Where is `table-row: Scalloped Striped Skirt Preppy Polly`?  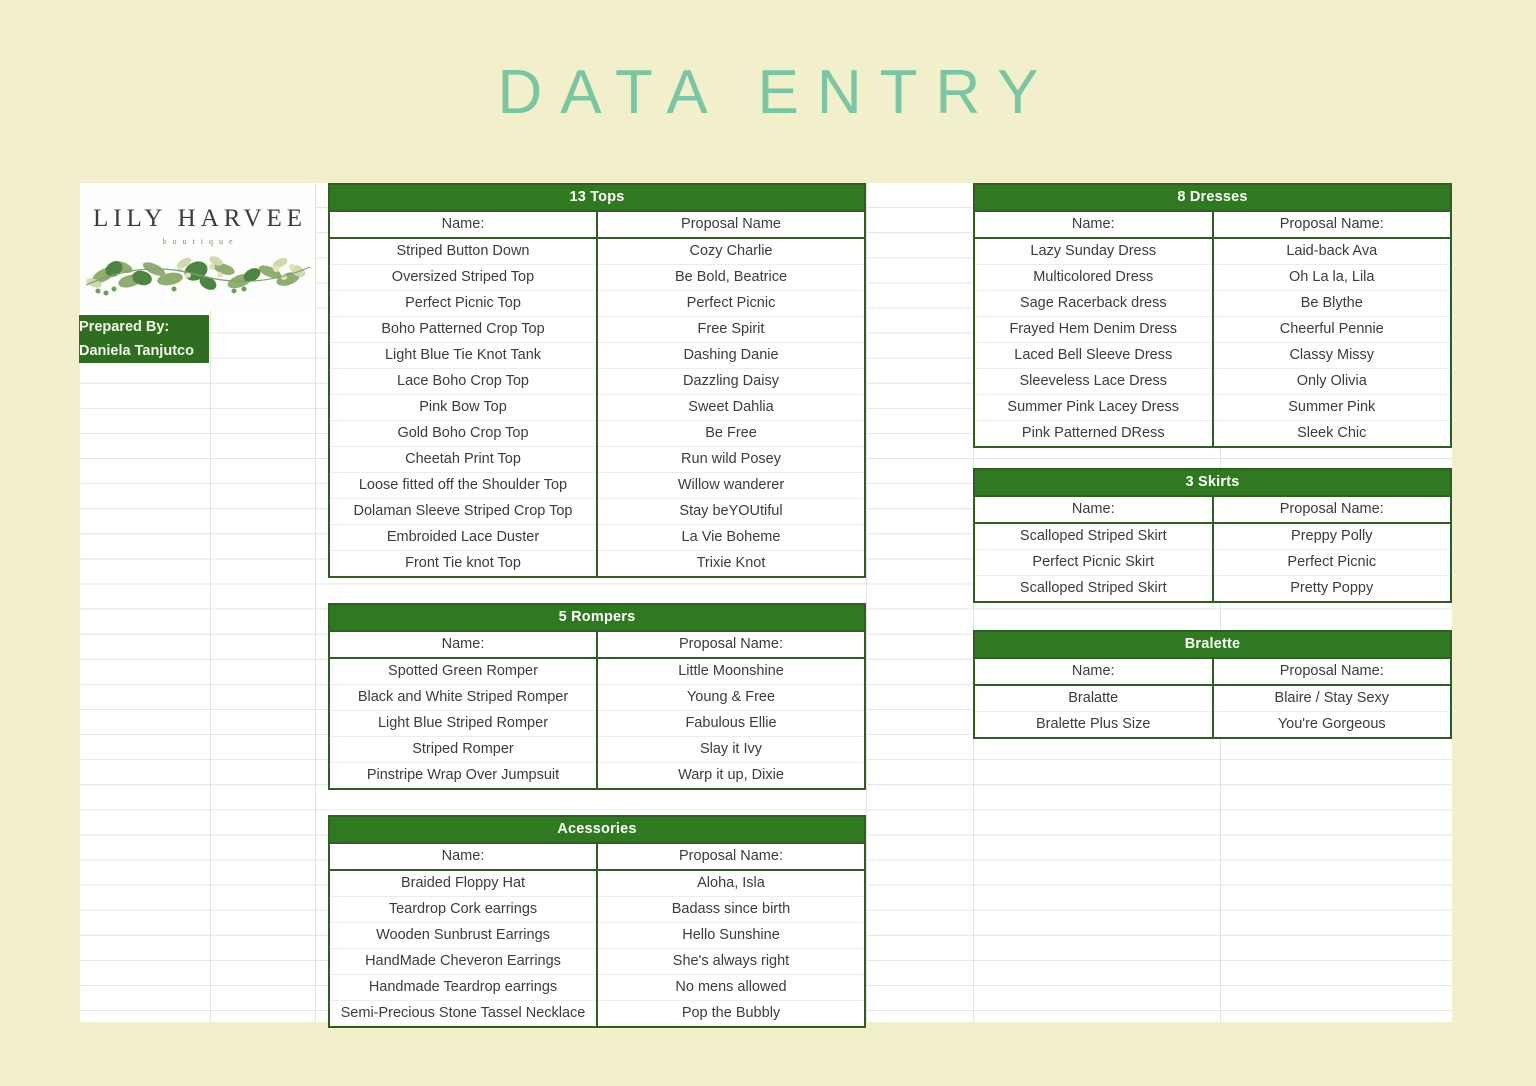
table-row: Scalloped Striped Skirt Preppy Polly is located at coordinates (1212, 536).